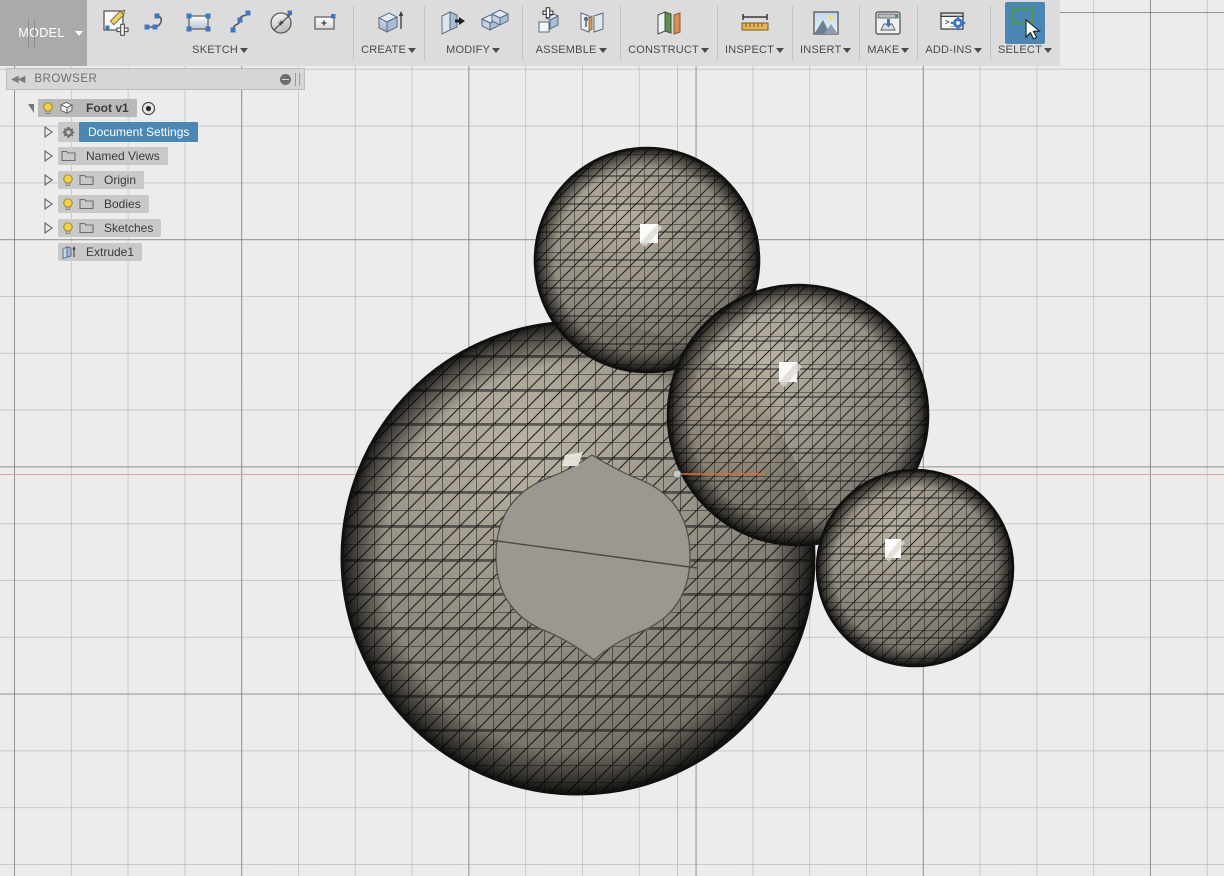 This screenshot has width=1224, height=876. I want to click on tree-item-label: Sketches, so click(129, 228).